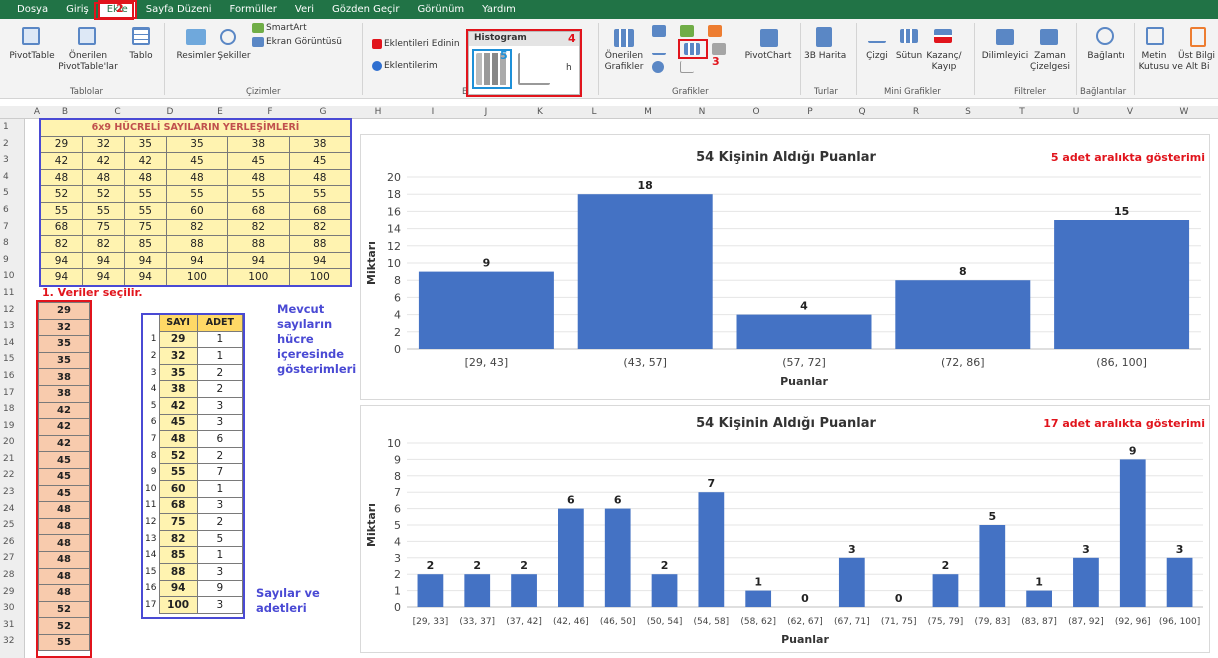  Describe the element at coordinates (12, 558) in the screenshot. I see `row-header: 27` at that location.